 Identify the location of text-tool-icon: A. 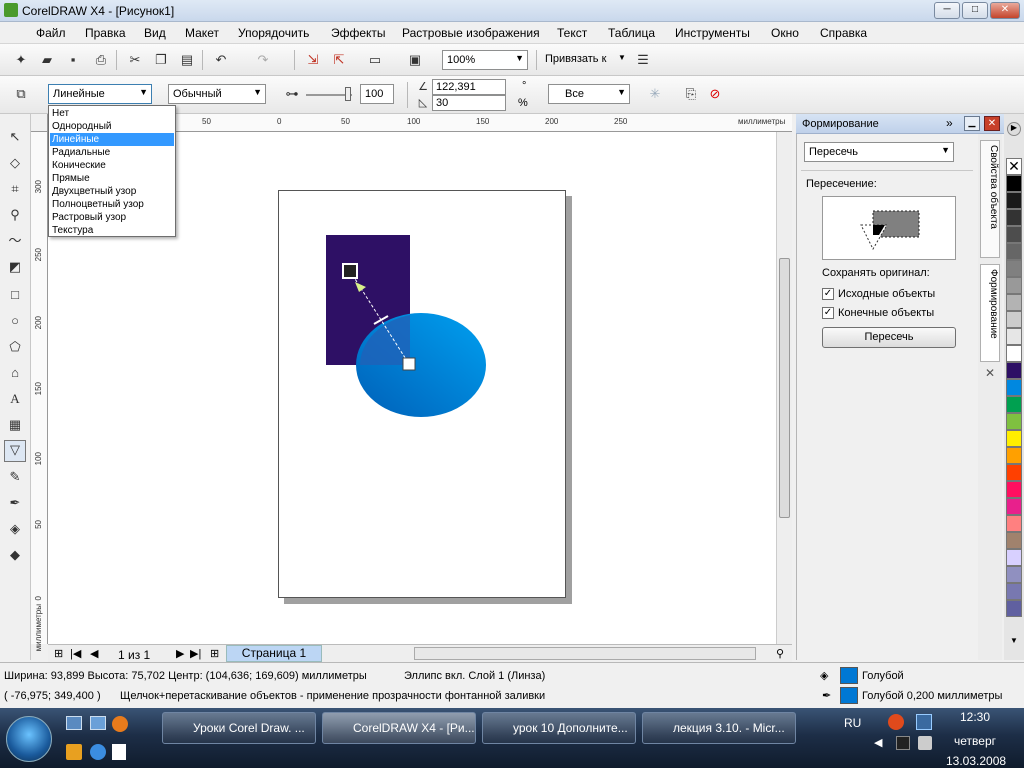
(15, 399).